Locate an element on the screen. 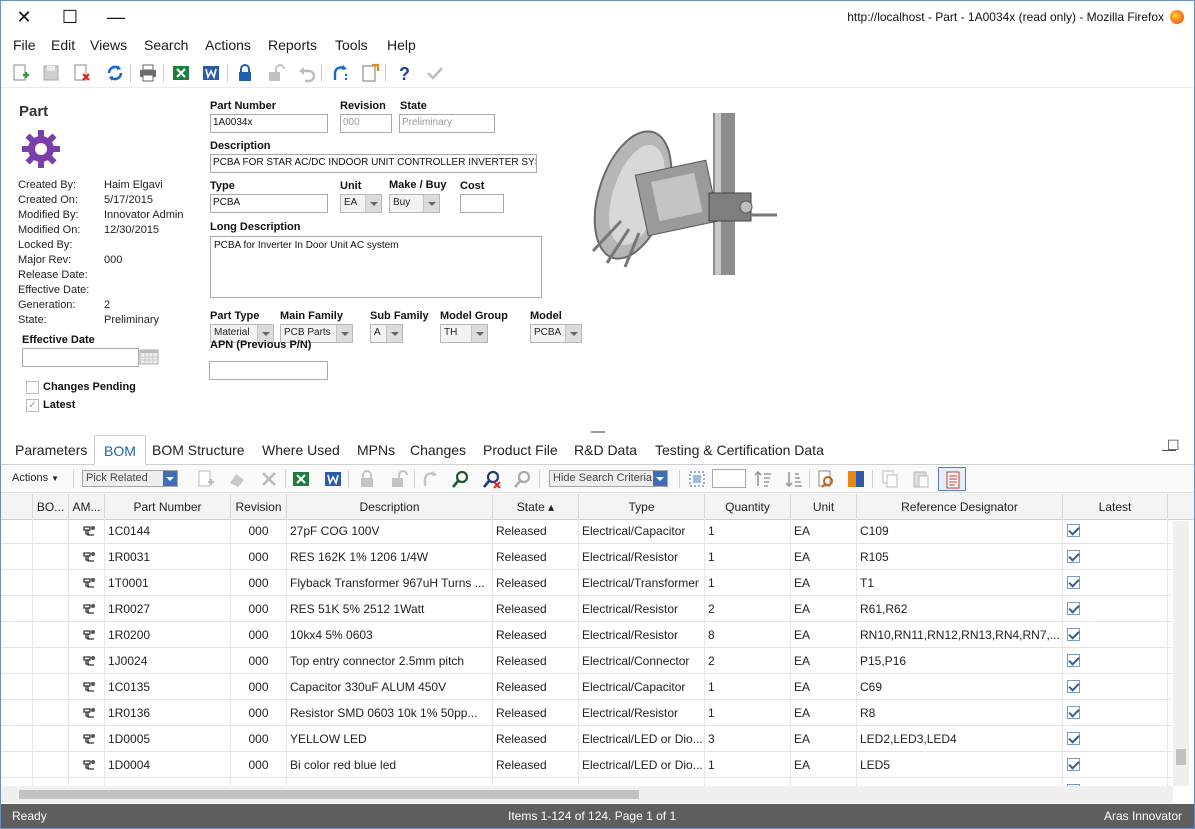  type-cell: Electrical/Transformer is located at coordinates (642, 583).